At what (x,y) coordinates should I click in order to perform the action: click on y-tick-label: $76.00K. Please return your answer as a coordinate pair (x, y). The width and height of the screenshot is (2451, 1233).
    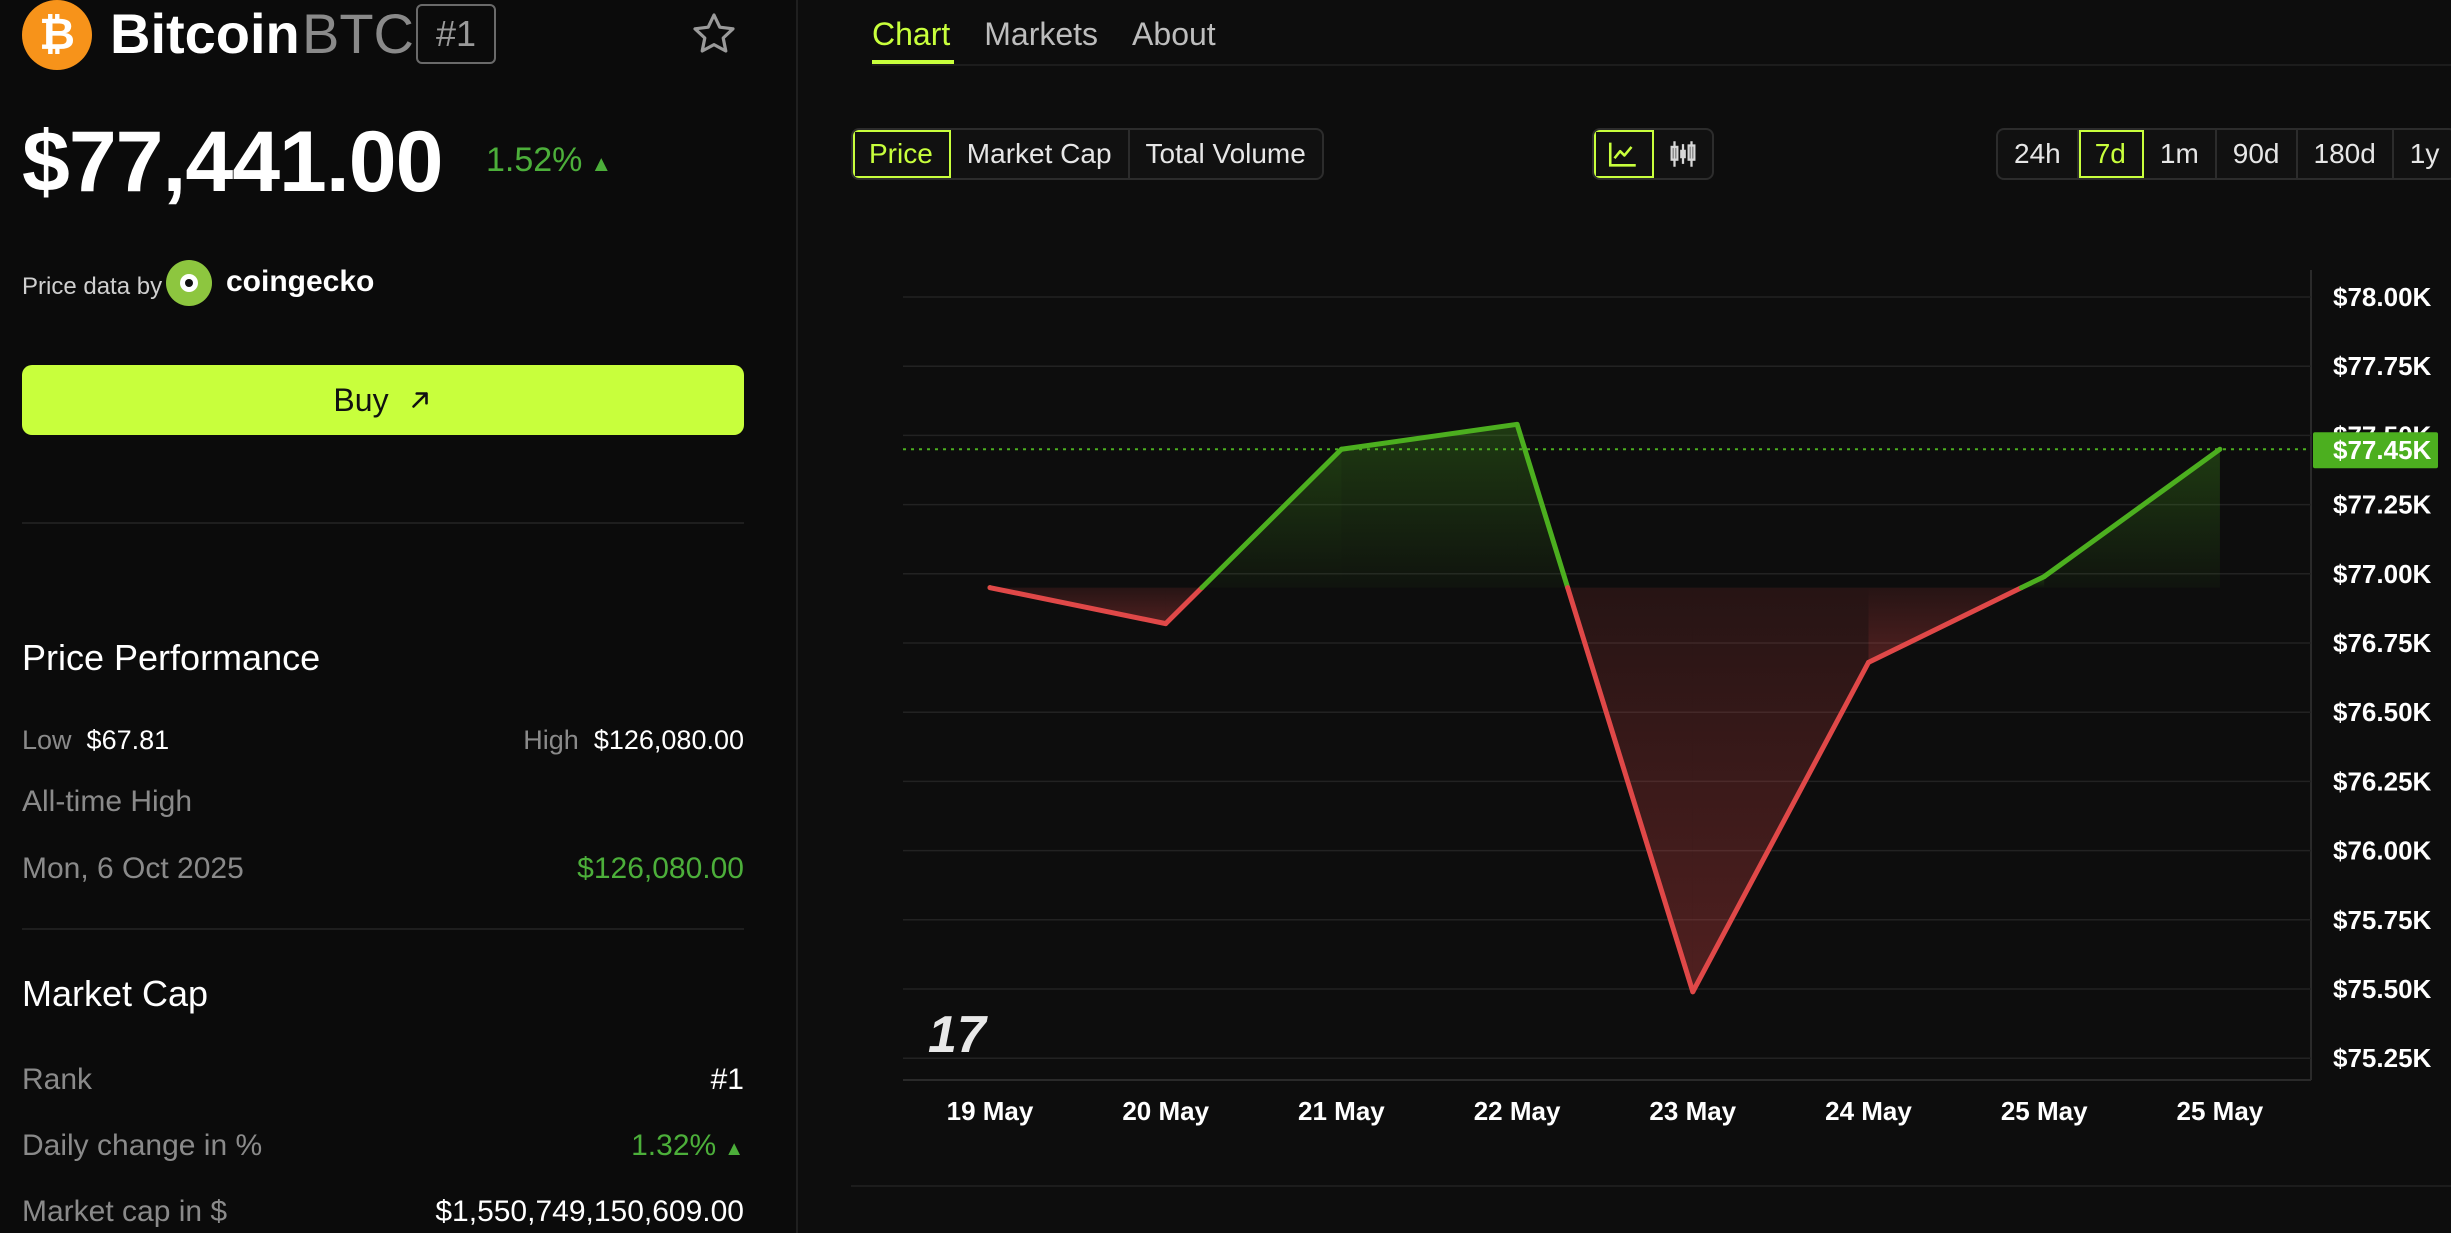
    Looking at the image, I should click on (2382, 851).